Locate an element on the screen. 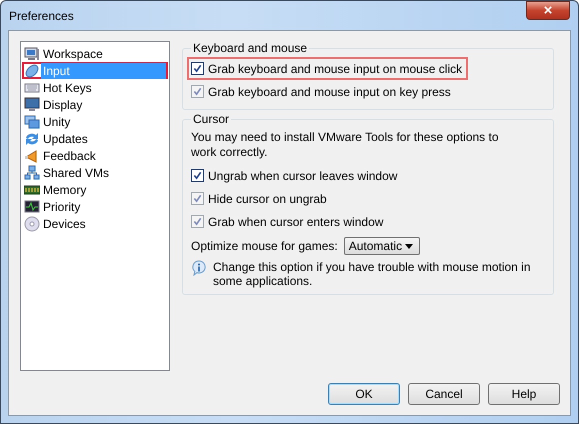 The height and width of the screenshot is (424, 579). group-title: Cursor is located at coordinates (211, 119).